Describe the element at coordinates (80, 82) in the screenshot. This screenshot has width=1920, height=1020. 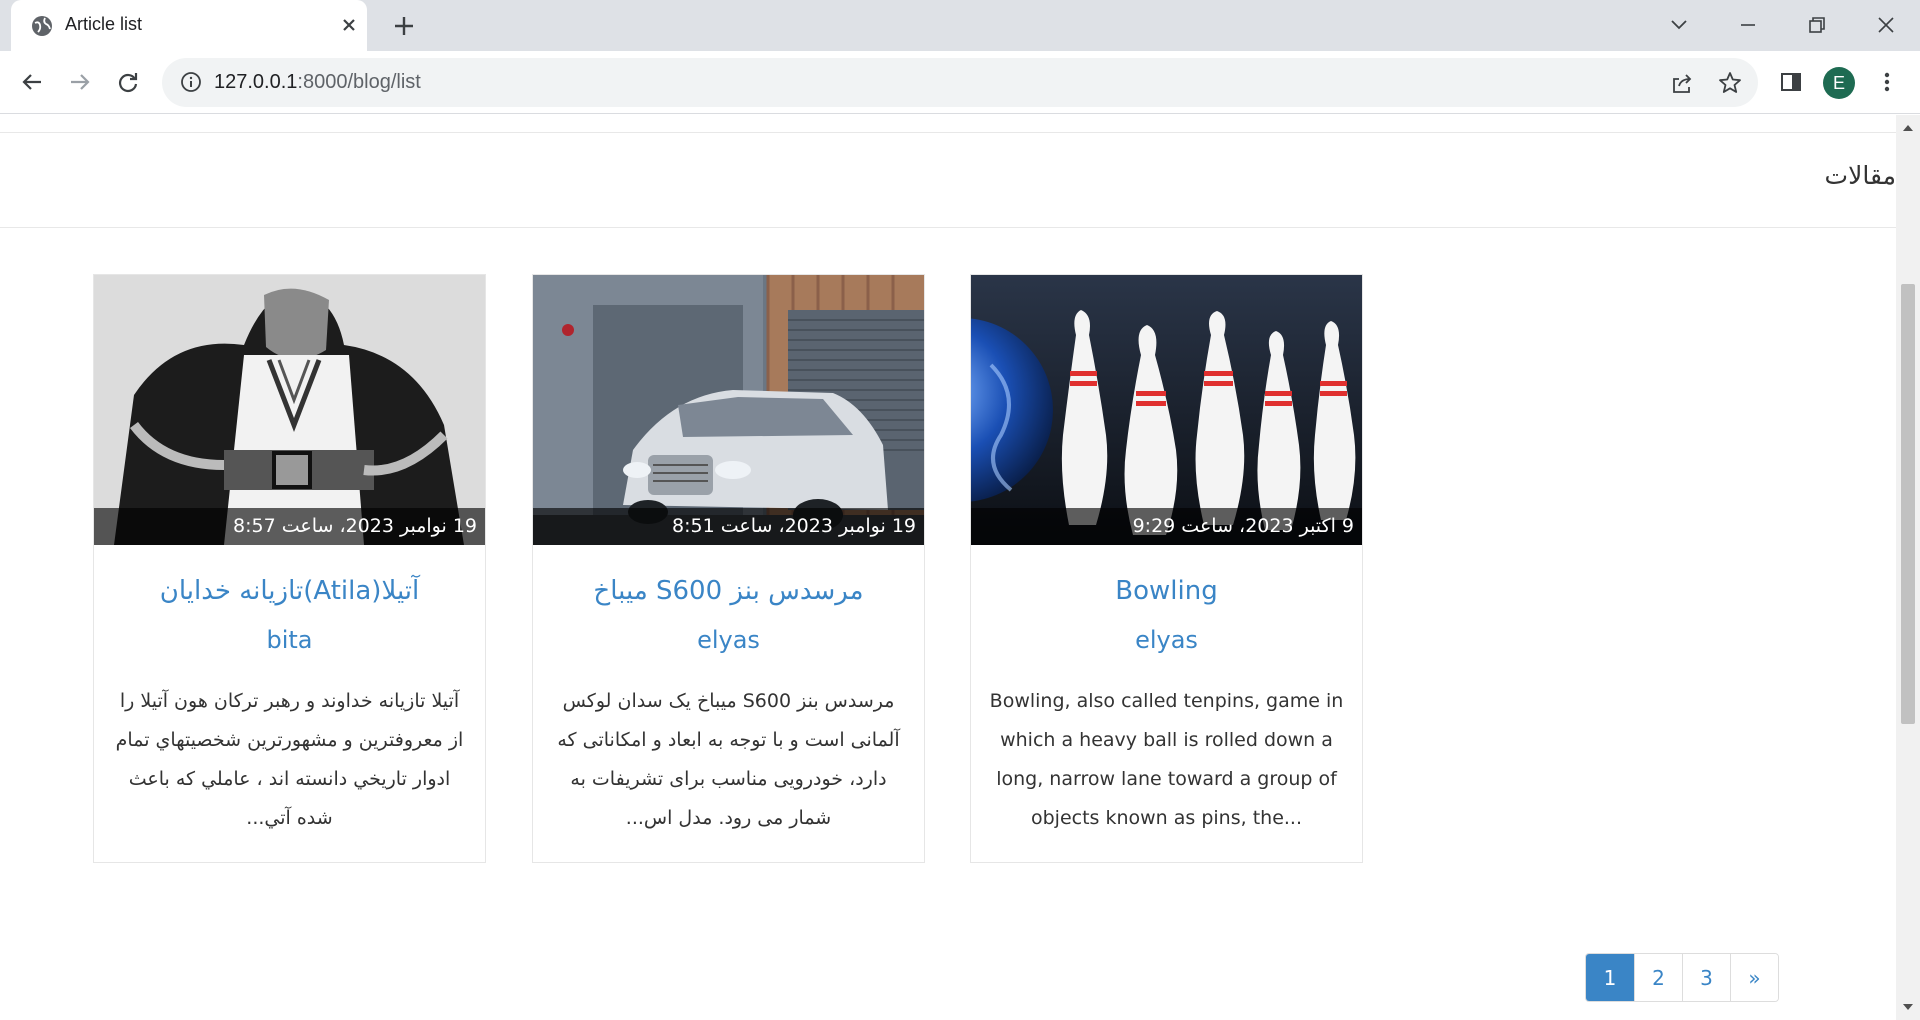
I see `arrow-right-icon` at that location.